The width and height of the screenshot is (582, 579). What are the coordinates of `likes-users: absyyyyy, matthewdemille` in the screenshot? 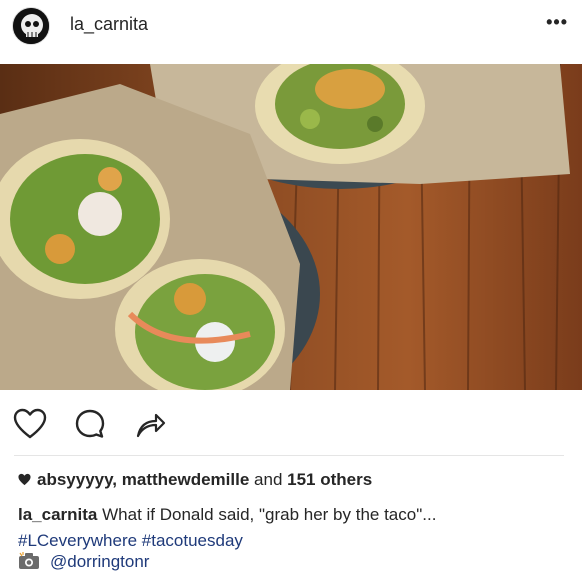 It's located at (143, 479).